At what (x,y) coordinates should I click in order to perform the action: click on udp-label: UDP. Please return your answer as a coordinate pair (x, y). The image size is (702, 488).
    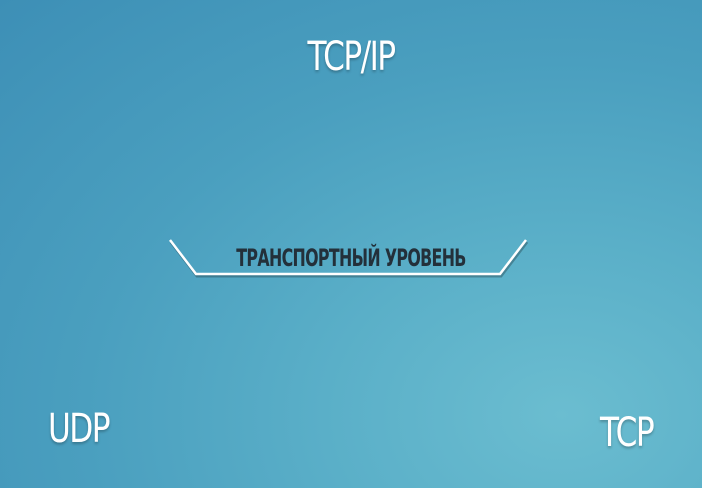
    Looking at the image, I should click on (79, 429).